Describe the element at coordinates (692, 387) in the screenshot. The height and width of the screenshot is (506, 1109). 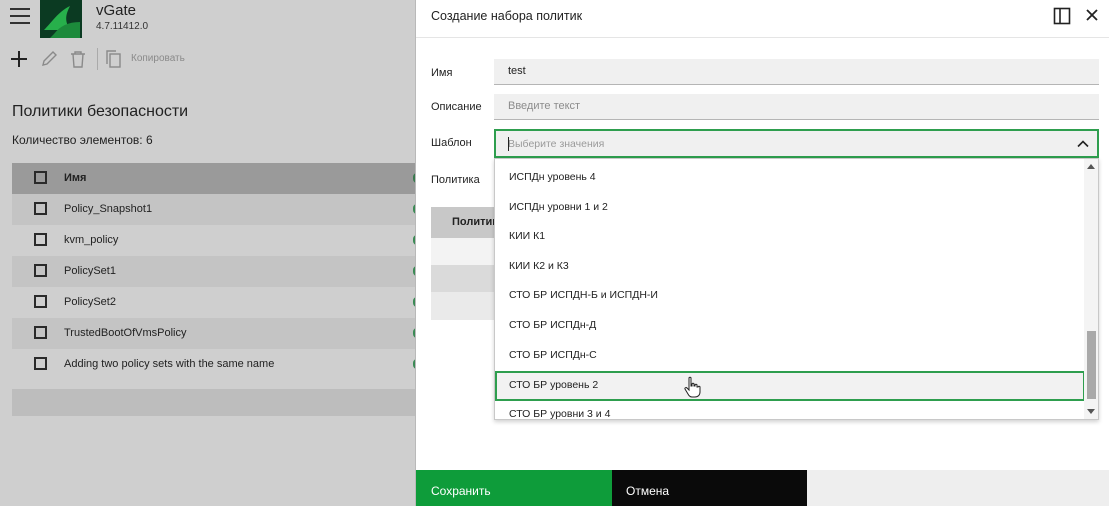
I see `hand-cursor-icon` at that location.